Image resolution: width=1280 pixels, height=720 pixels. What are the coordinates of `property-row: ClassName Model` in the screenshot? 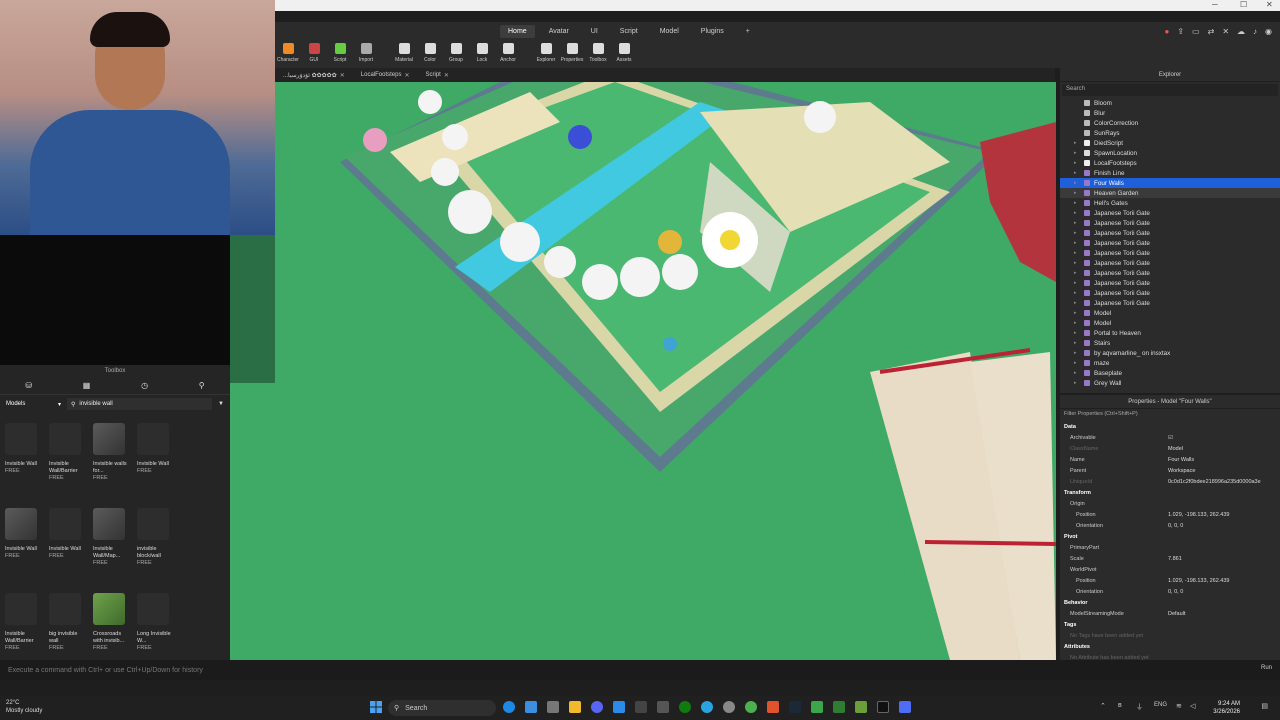 It's located at (1170, 448).